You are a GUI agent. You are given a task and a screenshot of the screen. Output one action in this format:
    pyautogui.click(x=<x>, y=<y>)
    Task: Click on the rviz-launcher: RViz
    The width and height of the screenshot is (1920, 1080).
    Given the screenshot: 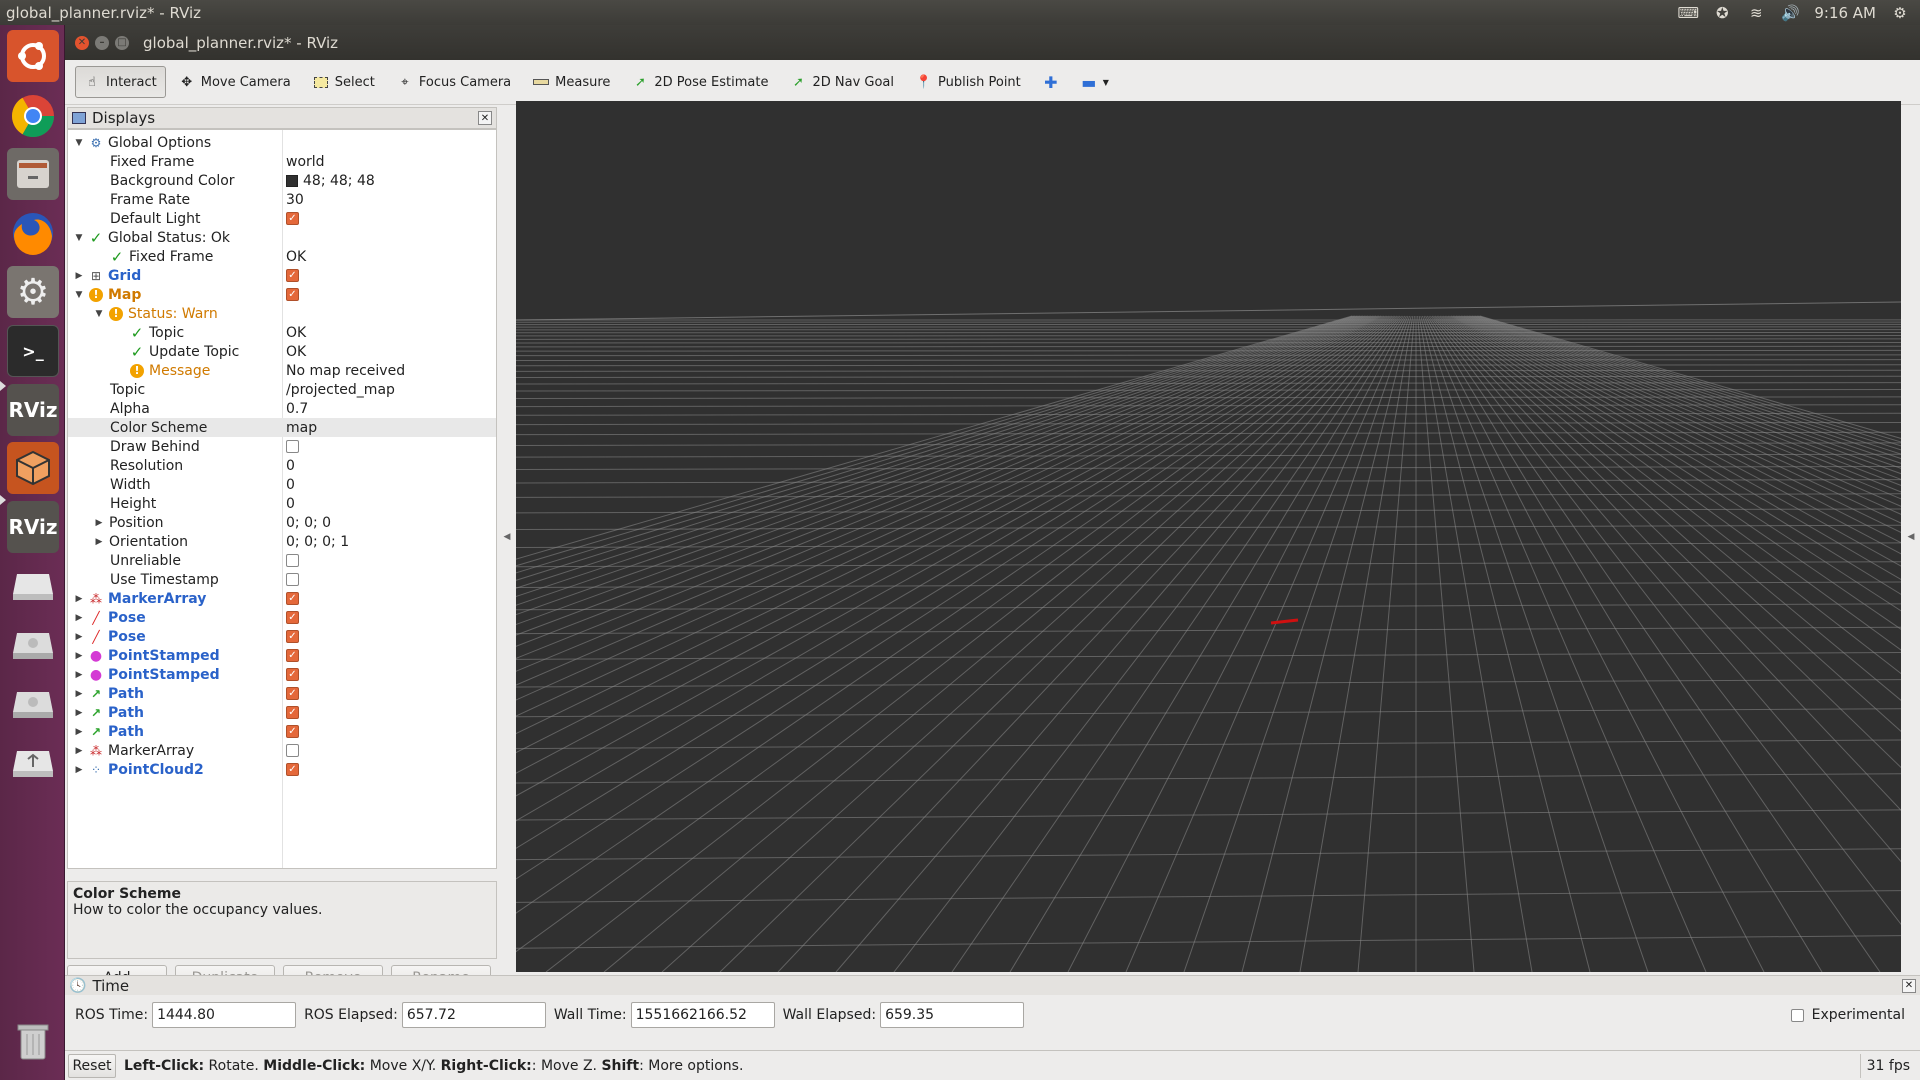 What is the action you would take?
    pyautogui.click(x=33, y=410)
    